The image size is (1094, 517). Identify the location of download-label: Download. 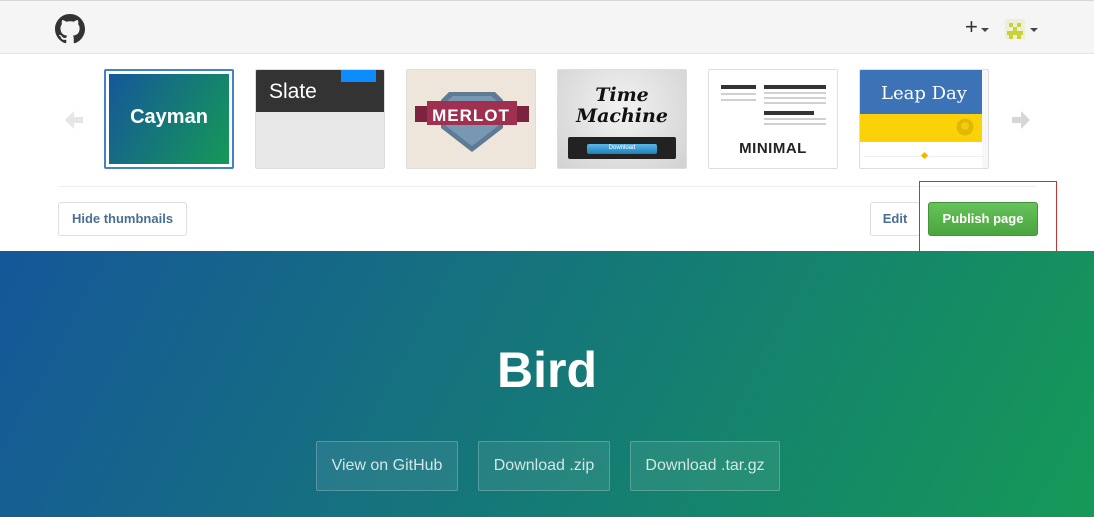
(622, 148).